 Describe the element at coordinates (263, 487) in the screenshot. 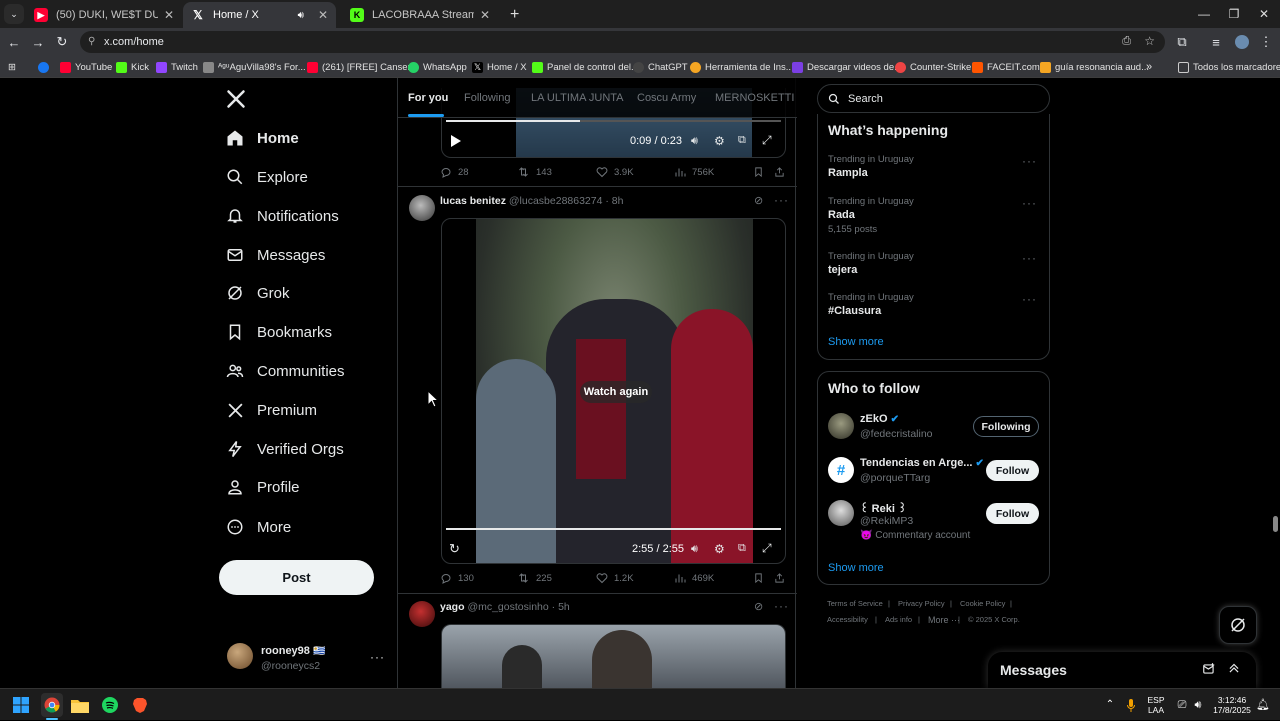

I see `nav-profile: Profile` at that location.